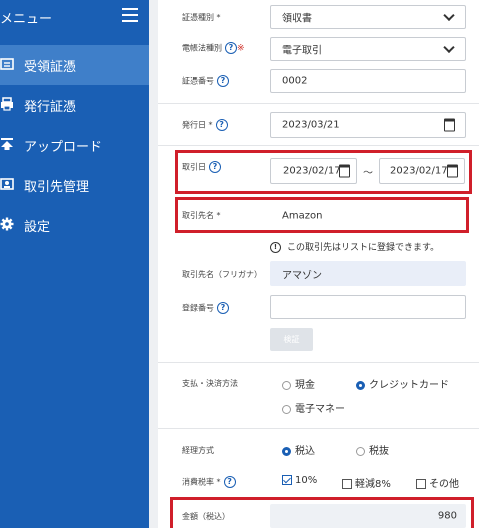 Image resolution: width=479 pixels, height=528 pixels. I want to click on doc-number-label: 証憑番号?, so click(205, 81).